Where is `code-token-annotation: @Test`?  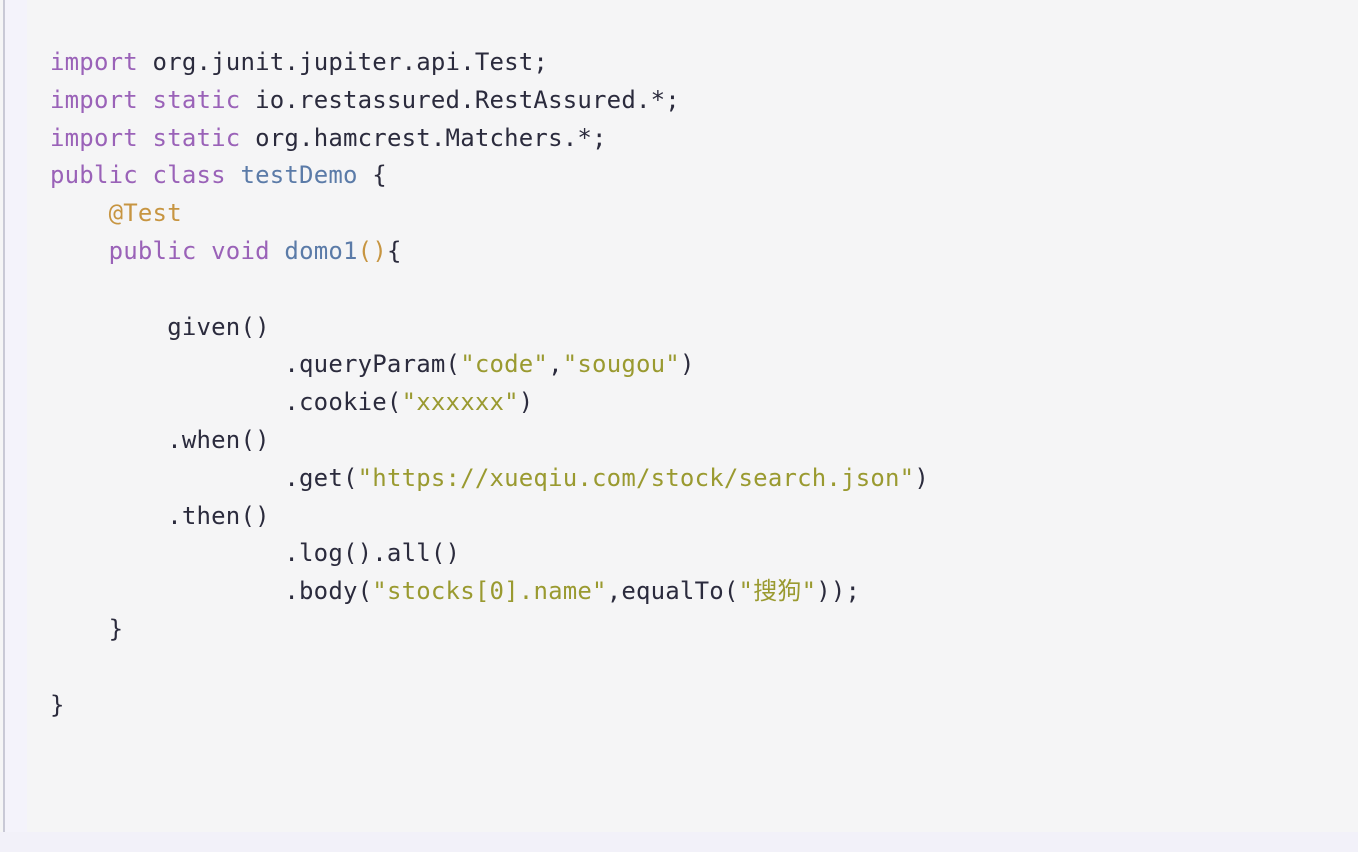
code-token-annotation: @Test is located at coordinates (145, 213).